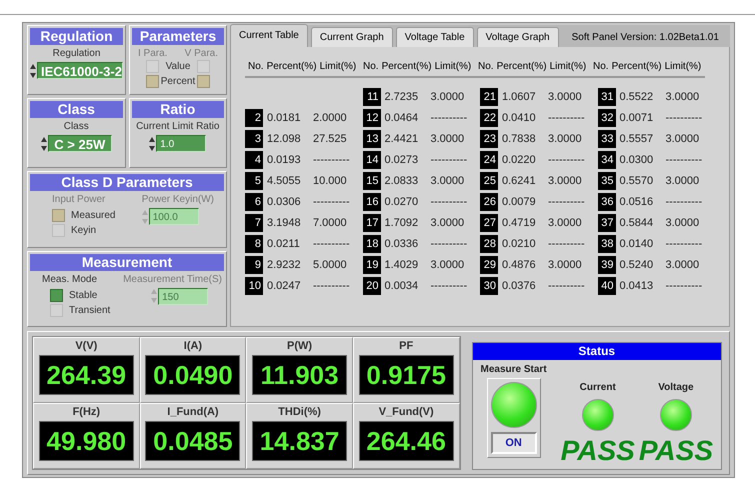  Describe the element at coordinates (607, 265) in the screenshot. I see `harmonic-number: 39` at that location.